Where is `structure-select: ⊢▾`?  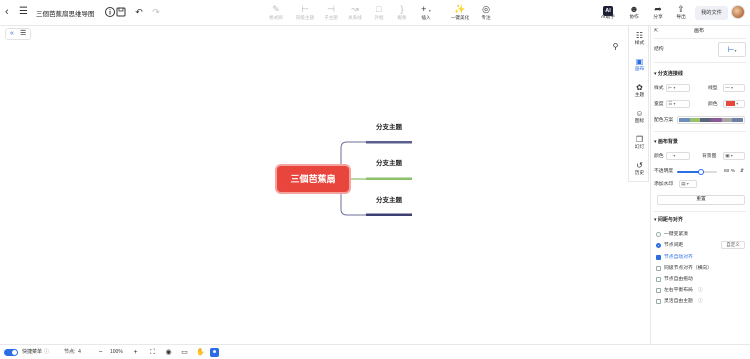 structure-select: ⊢▾ is located at coordinates (732, 49).